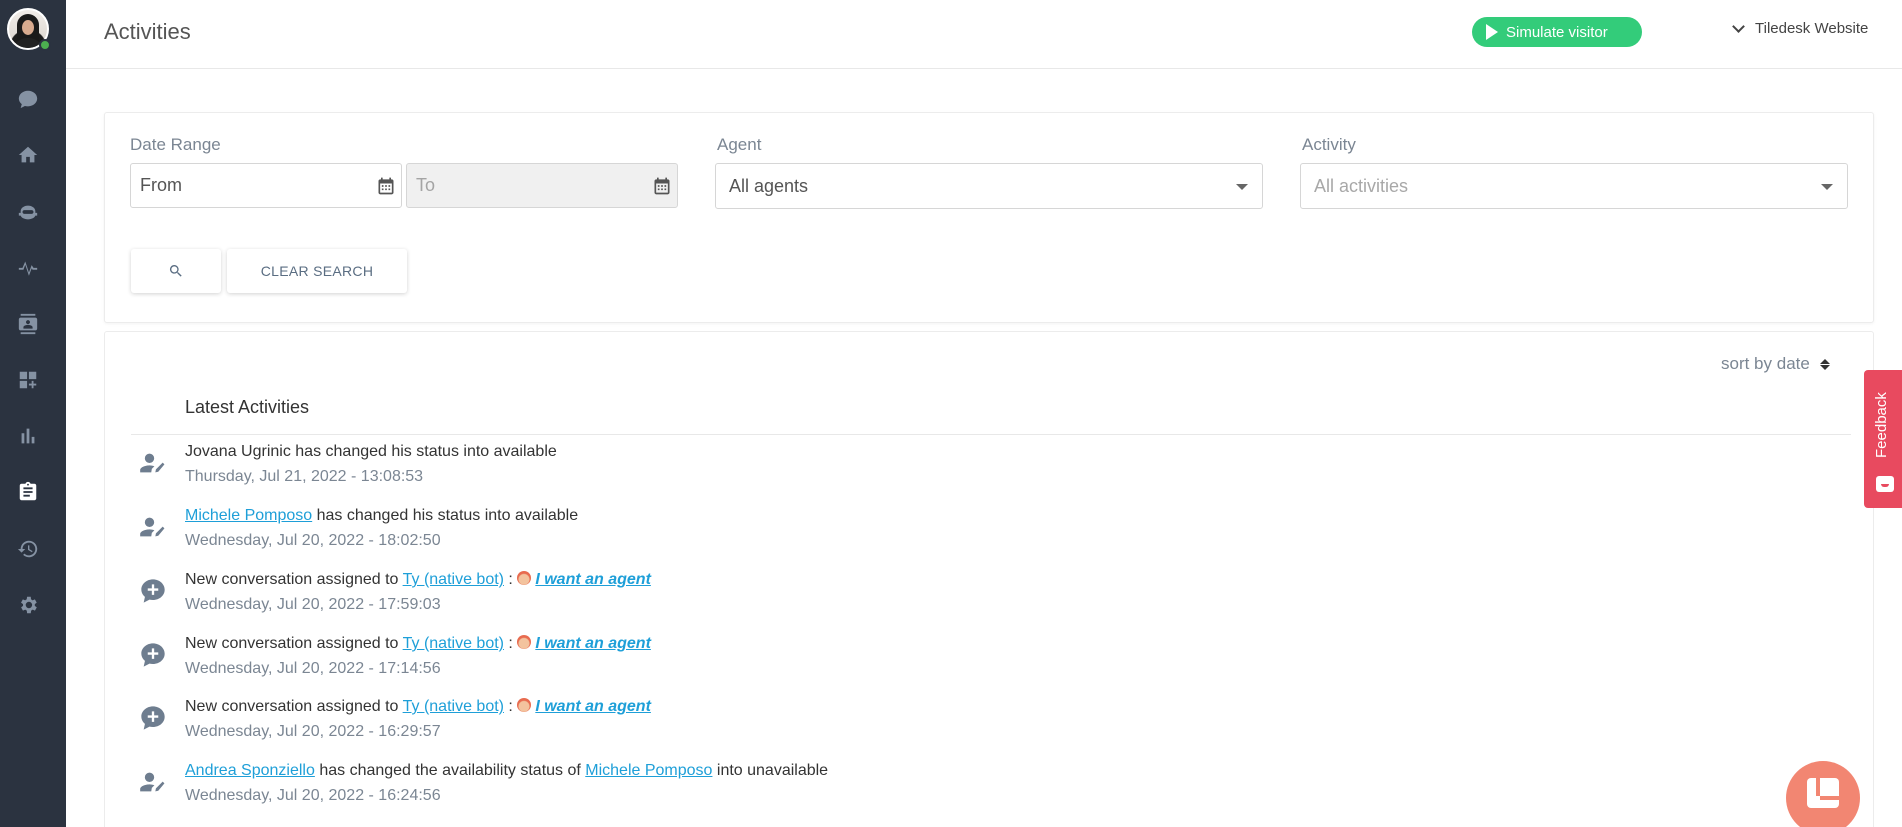 Image resolution: width=1902 pixels, height=827 pixels. I want to click on sidebar, so click(33, 413).